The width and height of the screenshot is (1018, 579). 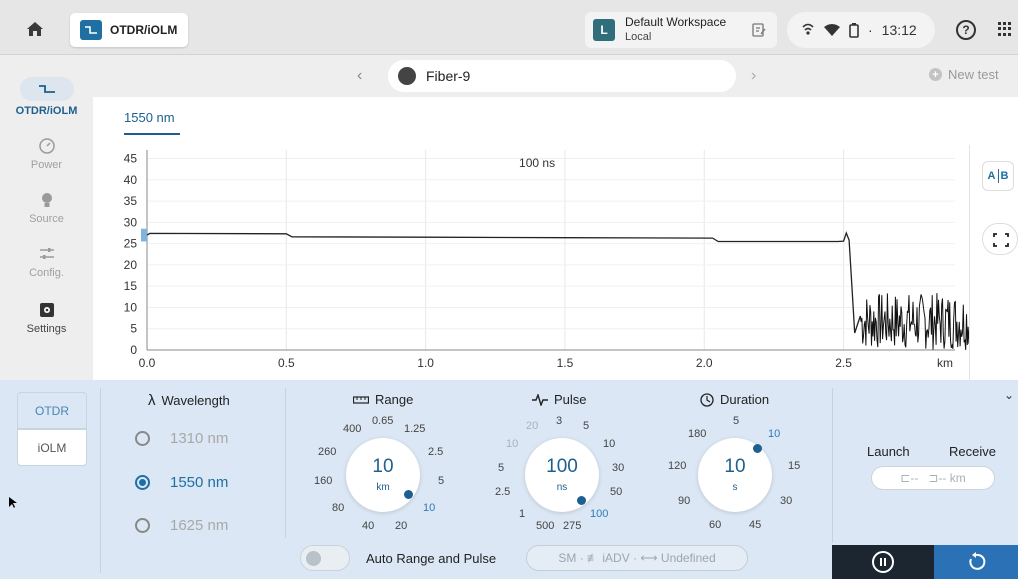 What do you see at coordinates (323, 481) in the screenshot?
I see `dial-tick: 160` at bounding box center [323, 481].